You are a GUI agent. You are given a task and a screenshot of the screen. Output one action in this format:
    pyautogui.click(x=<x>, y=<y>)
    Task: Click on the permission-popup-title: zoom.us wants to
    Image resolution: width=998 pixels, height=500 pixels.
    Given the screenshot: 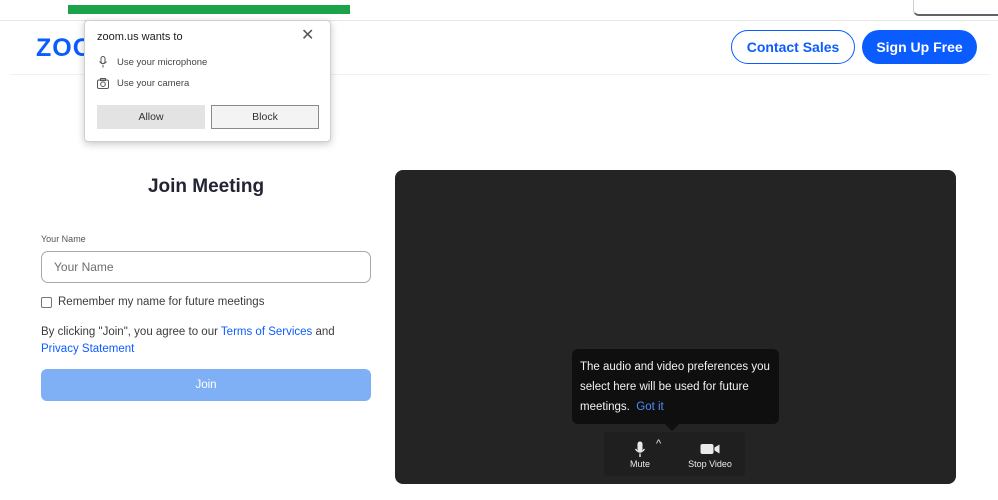 What is the action you would take?
    pyautogui.click(x=140, y=37)
    